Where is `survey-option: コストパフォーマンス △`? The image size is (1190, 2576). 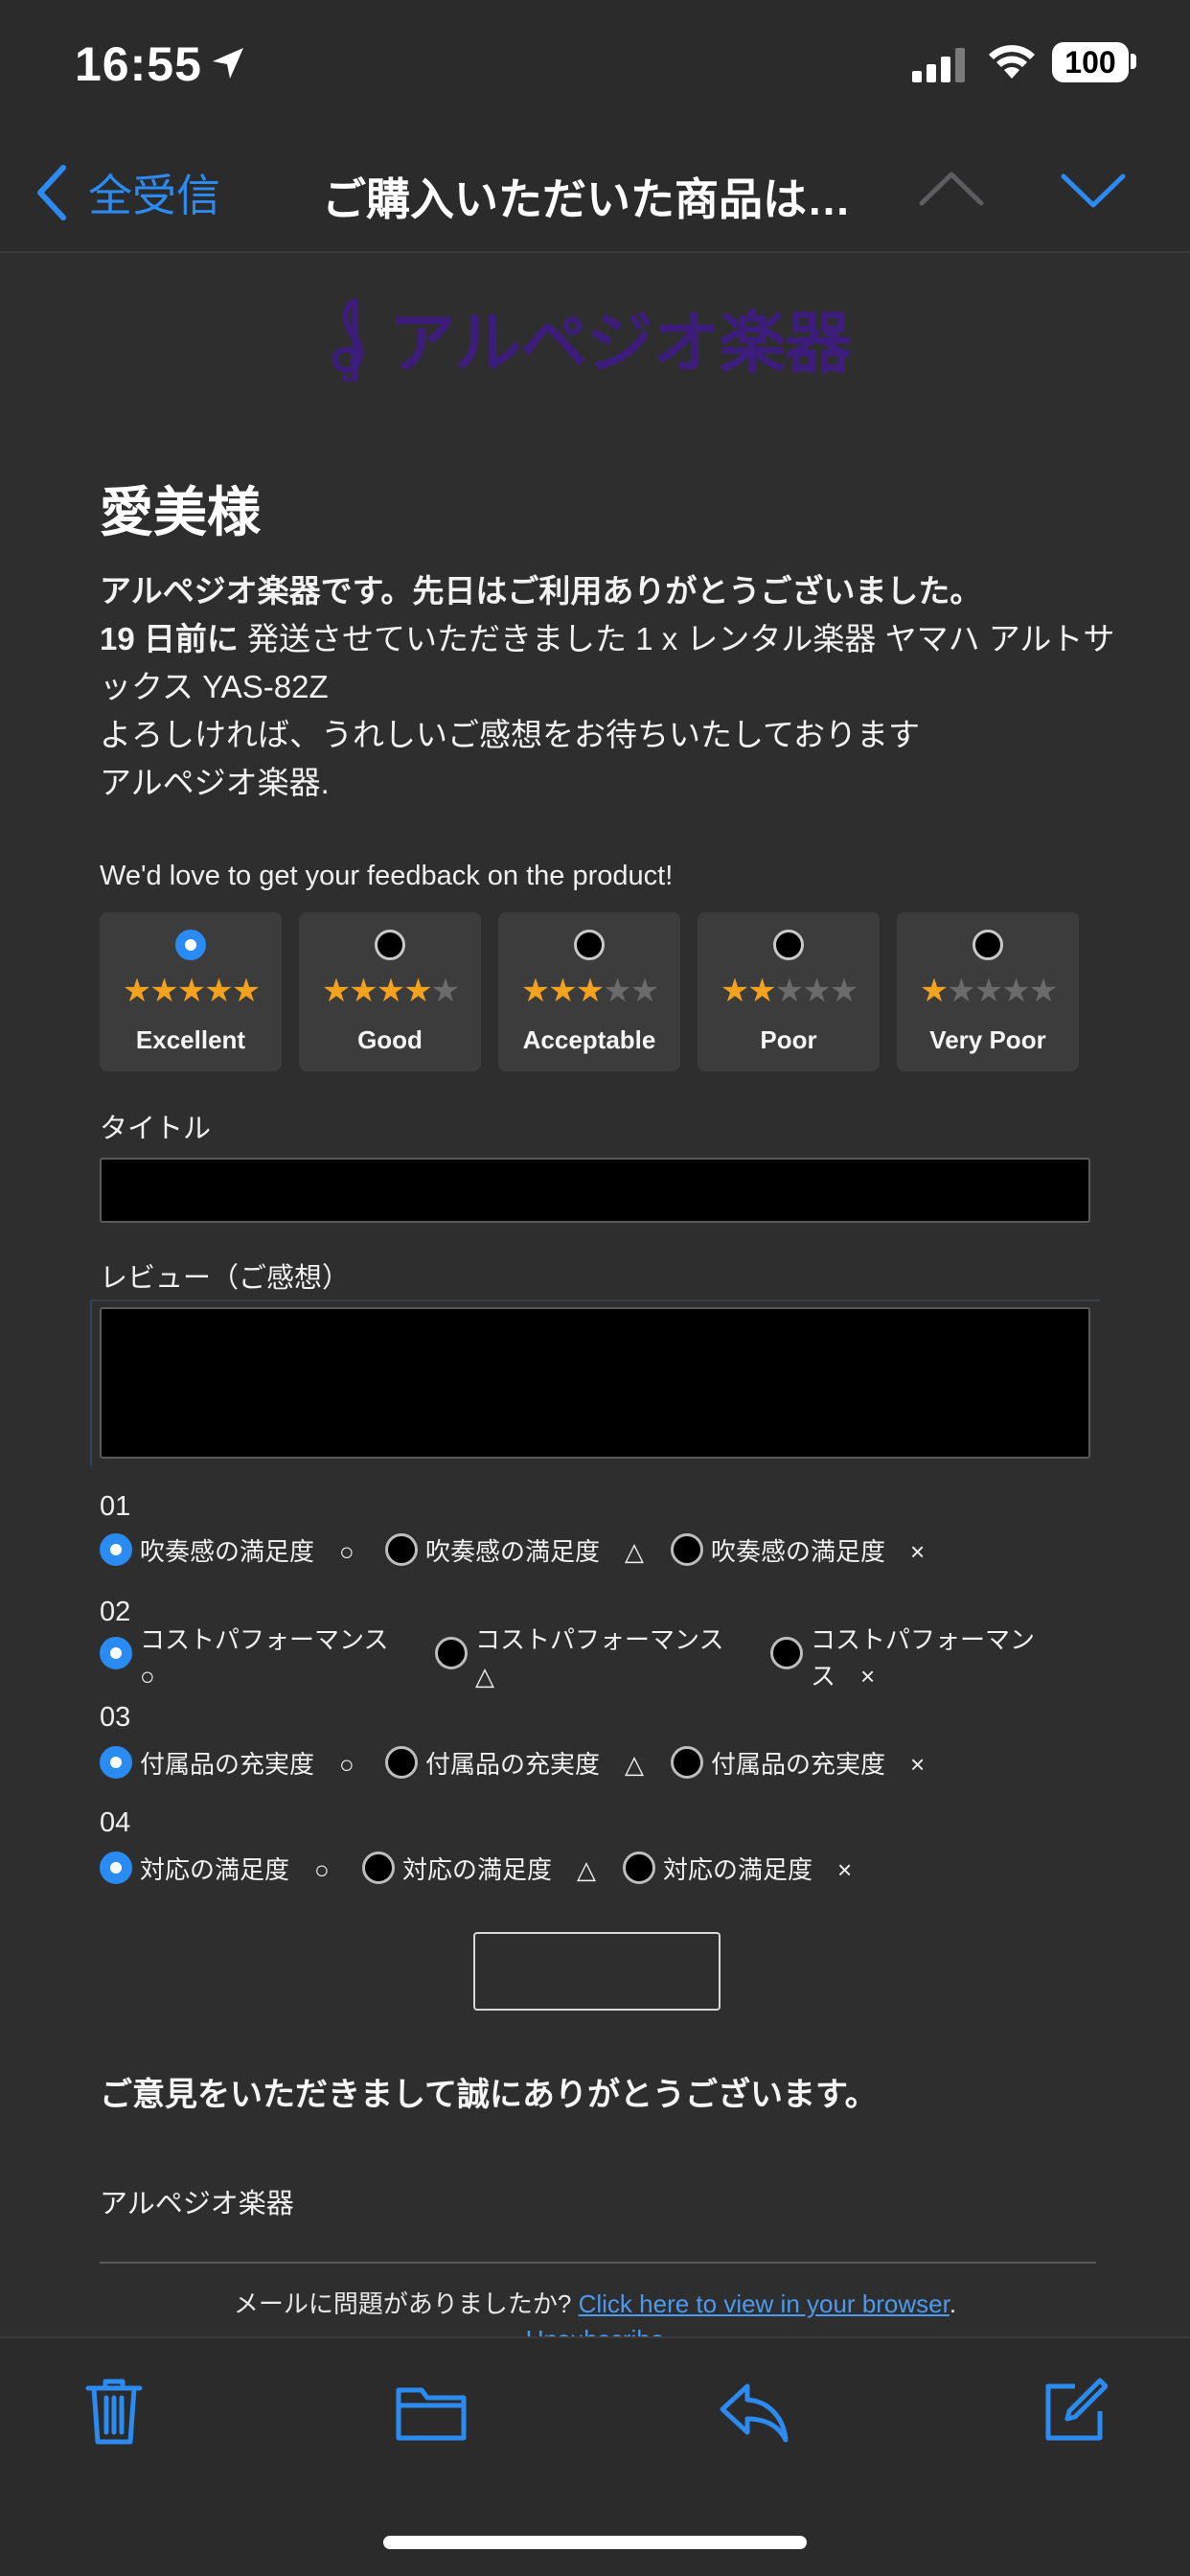
survey-option: コストパフォーマンス △ is located at coordinates (579, 1658).